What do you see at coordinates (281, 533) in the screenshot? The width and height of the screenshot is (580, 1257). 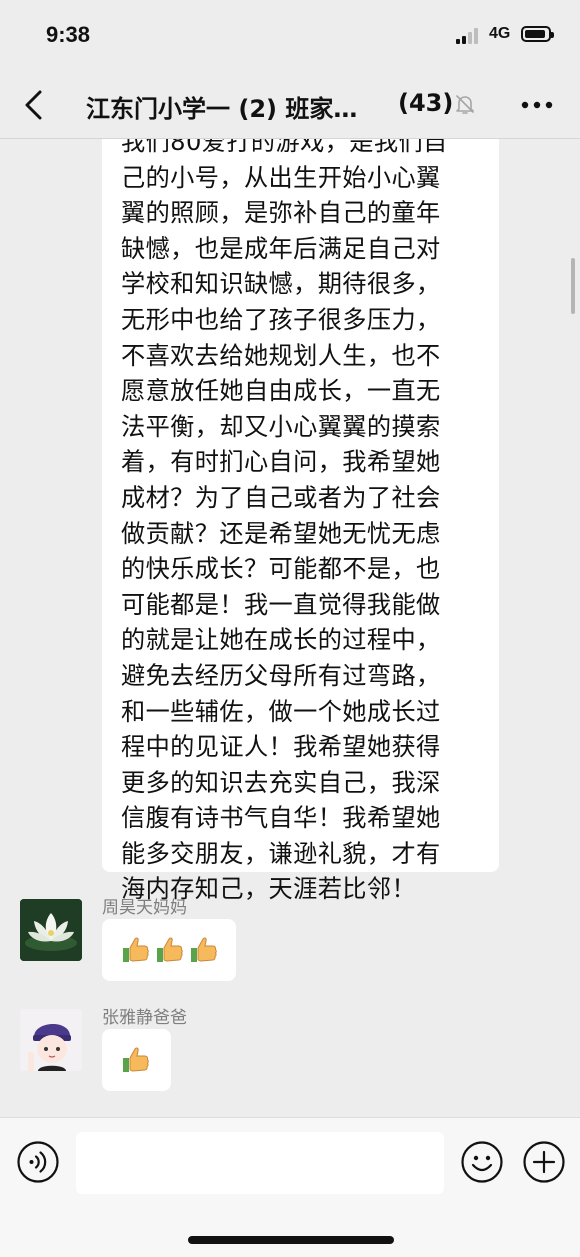 I see `message-line: 做贡献？还是希望她无忧无虑` at bounding box center [281, 533].